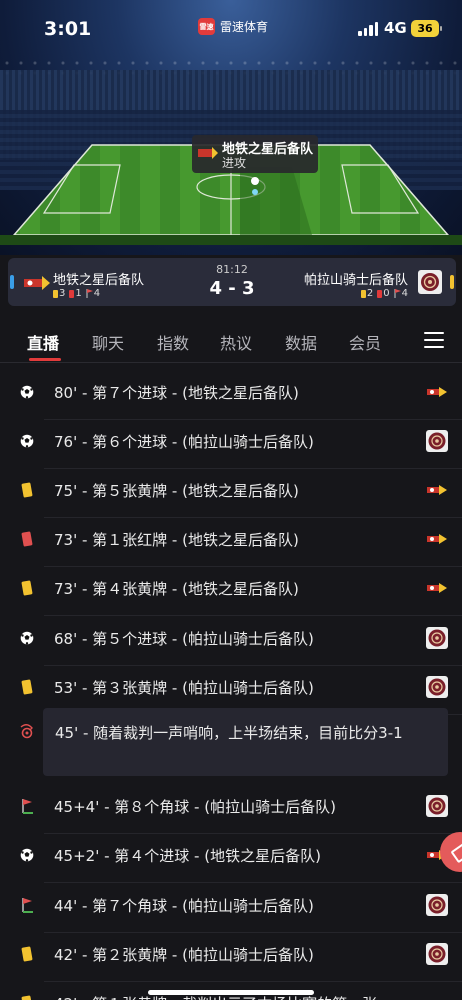 The height and width of the screenshot is (1000, 462). I want to click on timeline-event-row: 68' - 第５个进球 - (帕拉山骑士后备队), so click(231, 641).